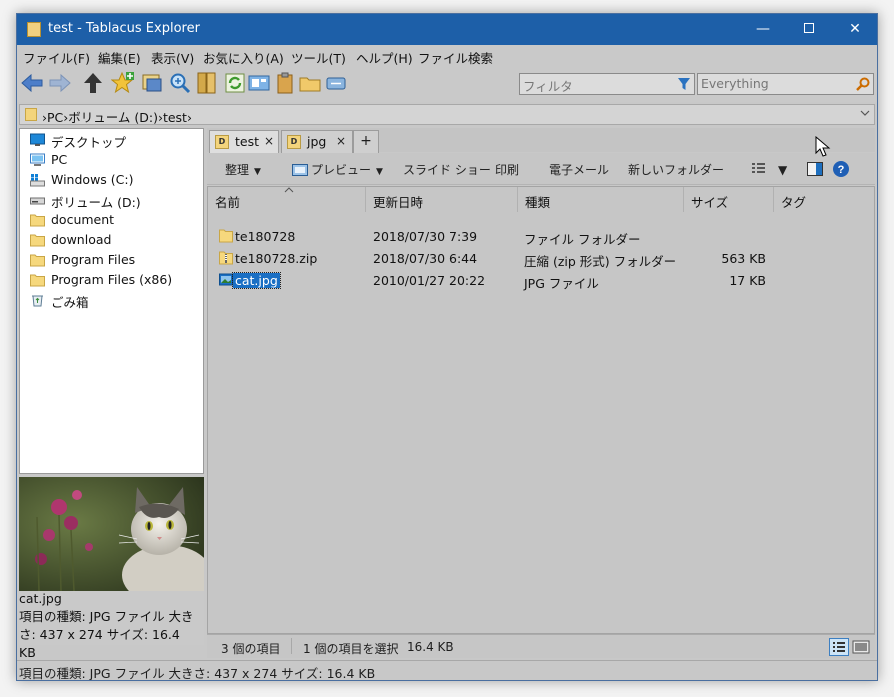 This screenshot has width=894, height=697. I want to click on back-arrow-icon, so click(32, 83).